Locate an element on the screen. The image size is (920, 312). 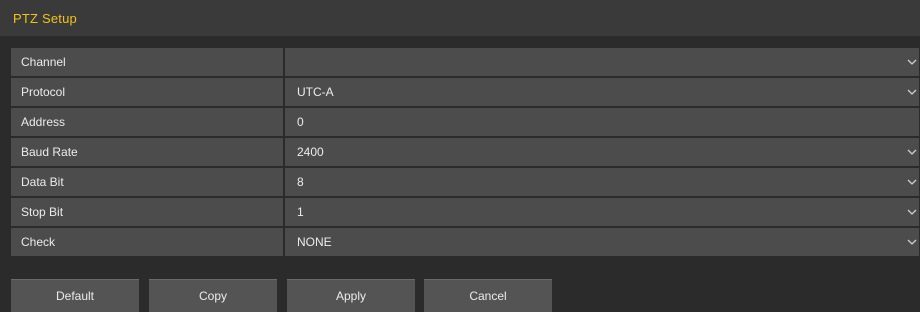
setting-row-stop-bit: Stop Bit 1 is located at coordinates (465, 212).